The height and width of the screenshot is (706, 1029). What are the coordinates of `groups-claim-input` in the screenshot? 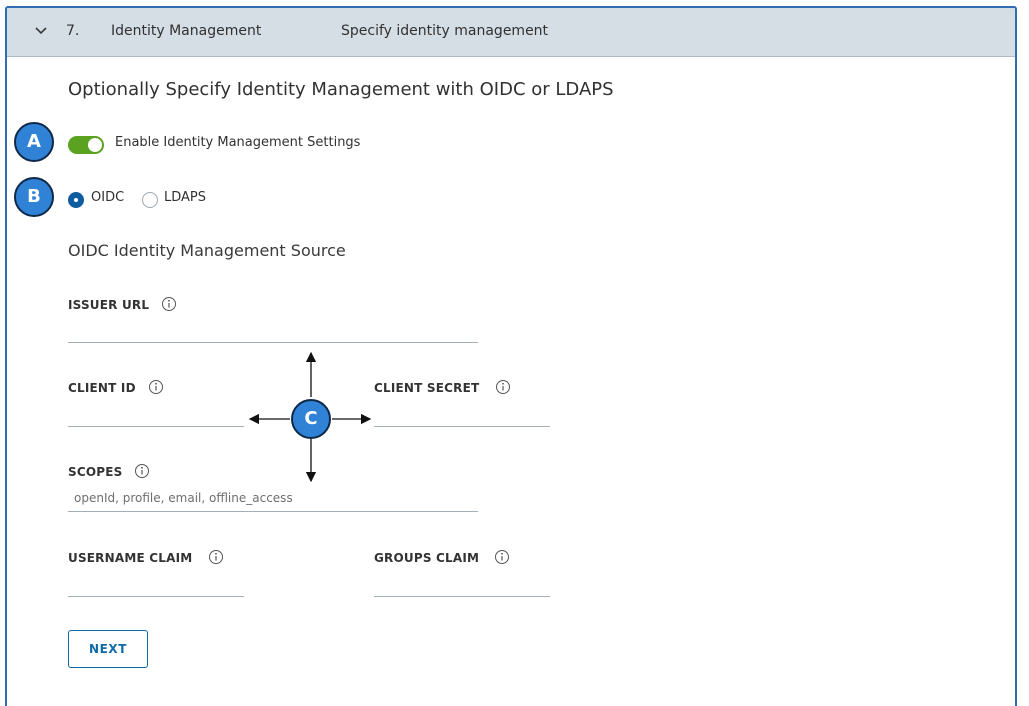 It's located at (462, 596).